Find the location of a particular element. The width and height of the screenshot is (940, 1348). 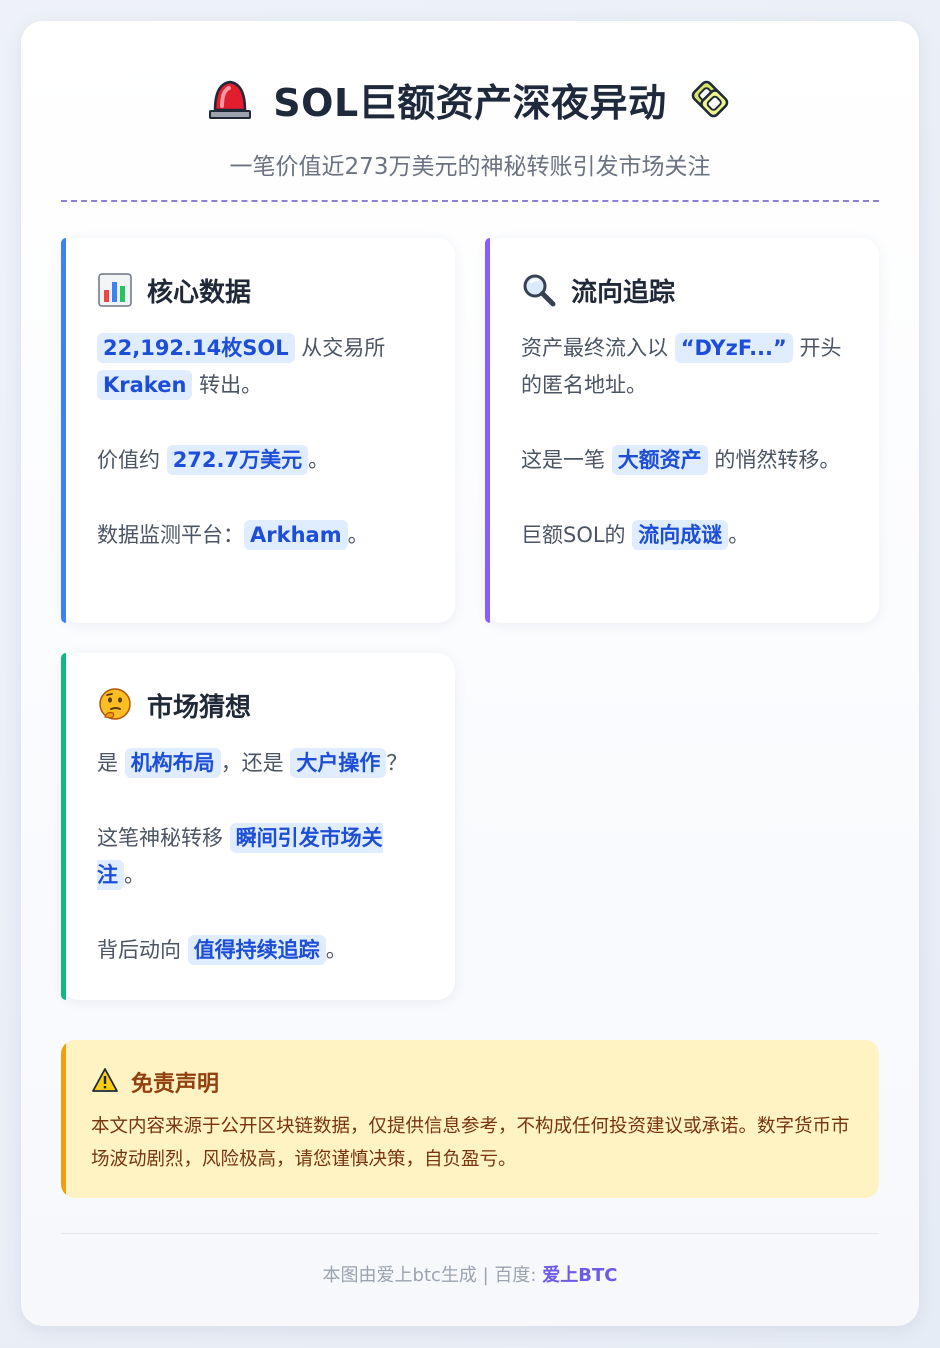

text: 的悄然转移。 is located at coordinates (774, 460).